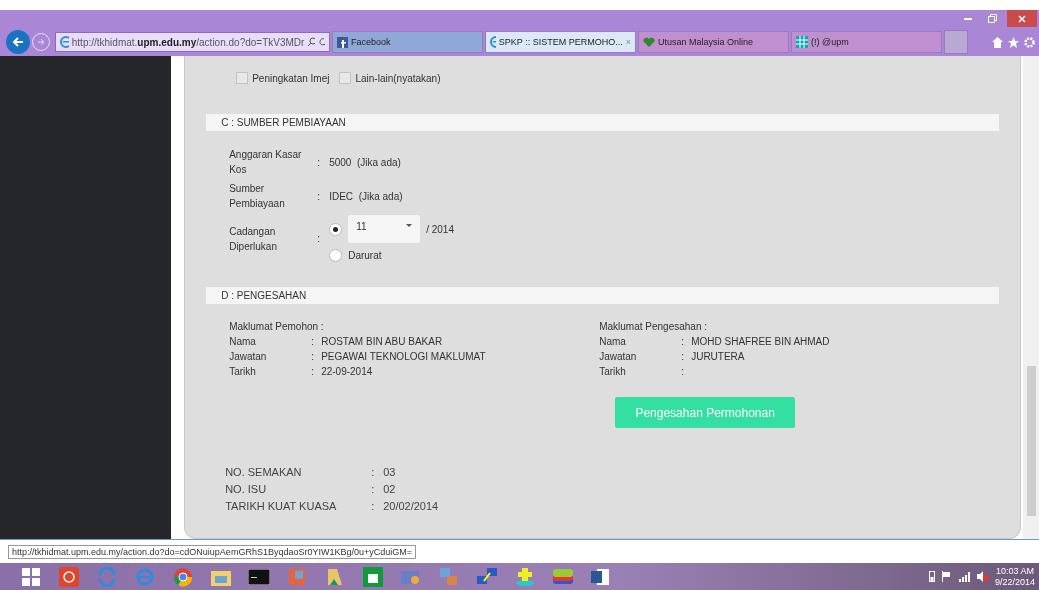  What do you see at coordinates (802, 42) in the screenshot?
I see `grid-icon` at bounding box center [802, 42].